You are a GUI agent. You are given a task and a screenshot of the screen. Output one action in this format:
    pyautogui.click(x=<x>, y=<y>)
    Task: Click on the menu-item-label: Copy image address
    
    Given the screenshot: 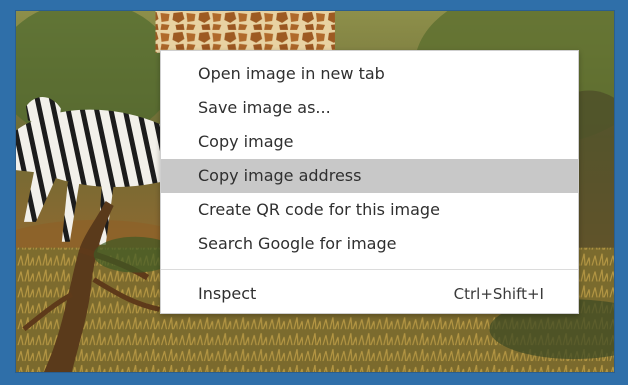 What is the action you would take?
    pyautogui.click(x=280, y=175)
    